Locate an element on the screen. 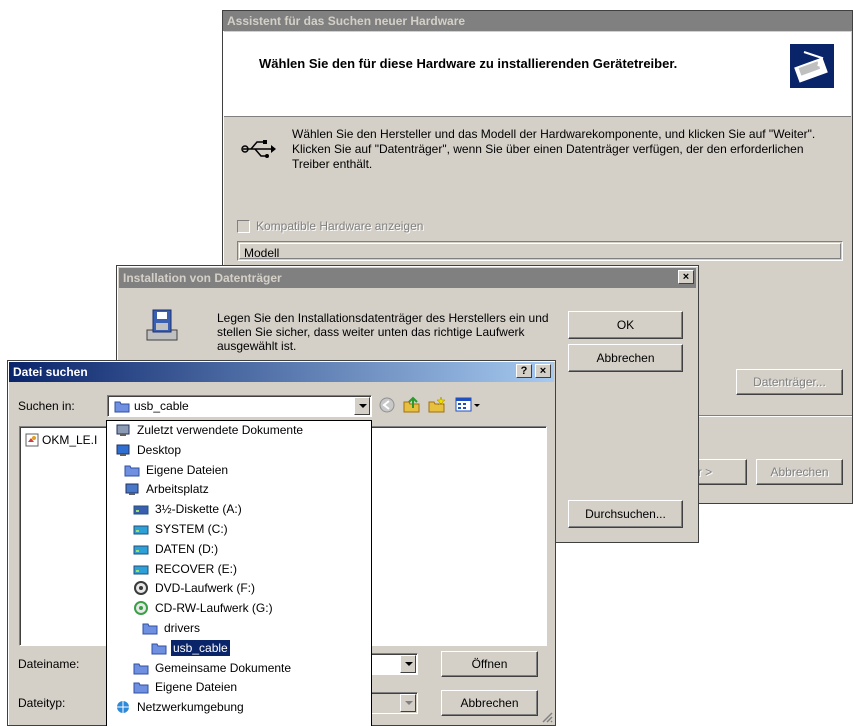 The height and width of the screenshot is (726, 853). computer-icon is located at coordinates (131, 489).